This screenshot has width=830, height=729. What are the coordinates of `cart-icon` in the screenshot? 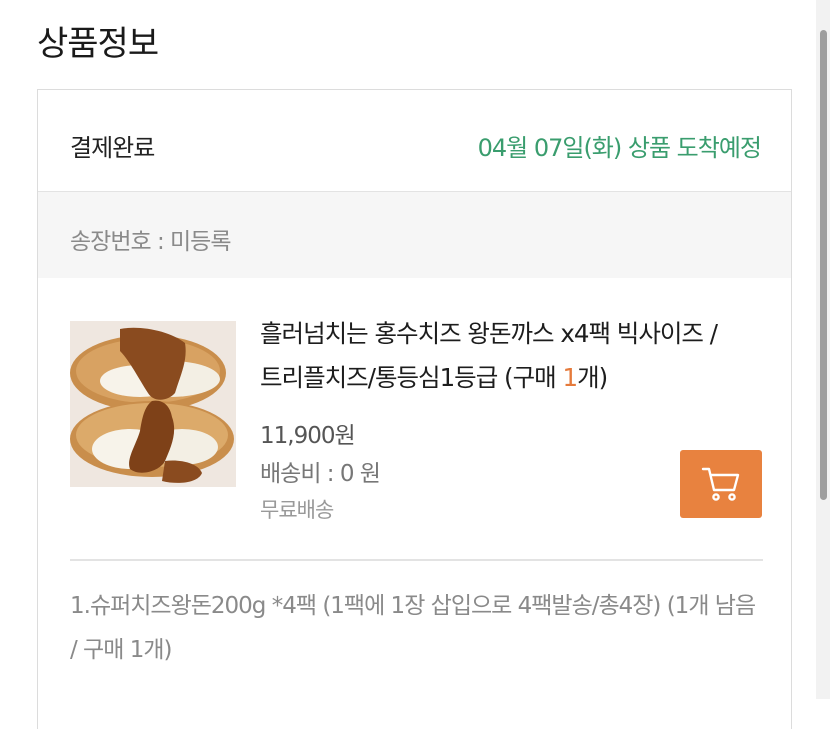 It's located at (720, 484).